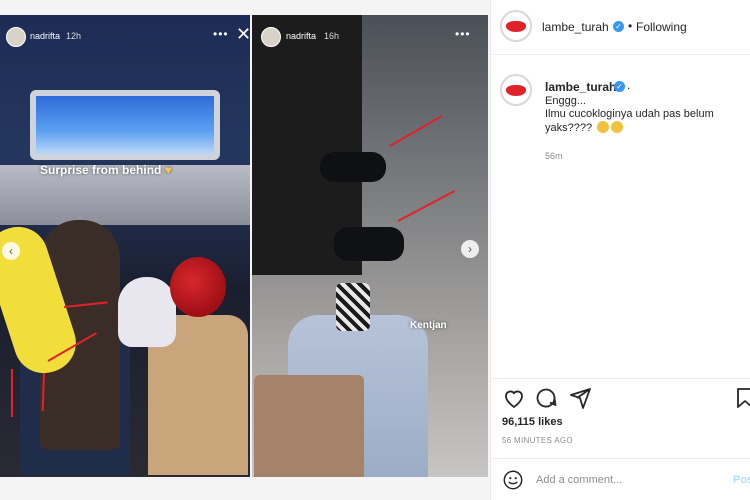 The height and width of the screenshot is (500, 750). Describe the element at coordinates (514, 398) in the screenshot. I see `heart-icon` at that location.